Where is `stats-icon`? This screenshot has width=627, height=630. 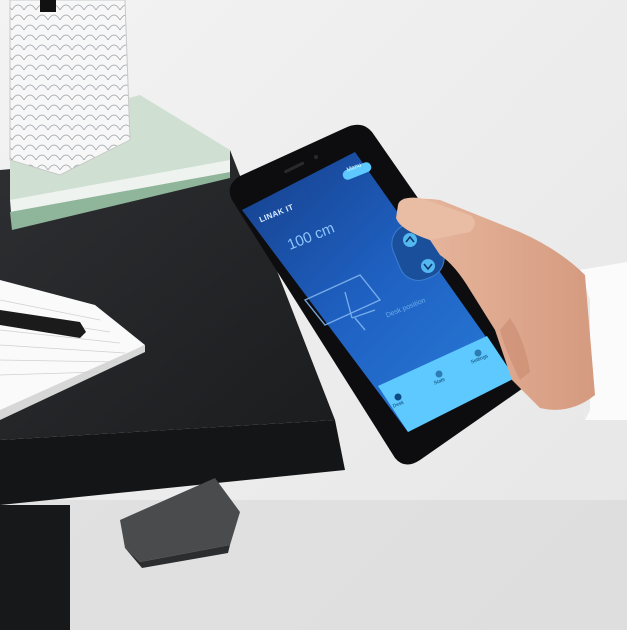 stats-icon is located at coordinates (439, 374).